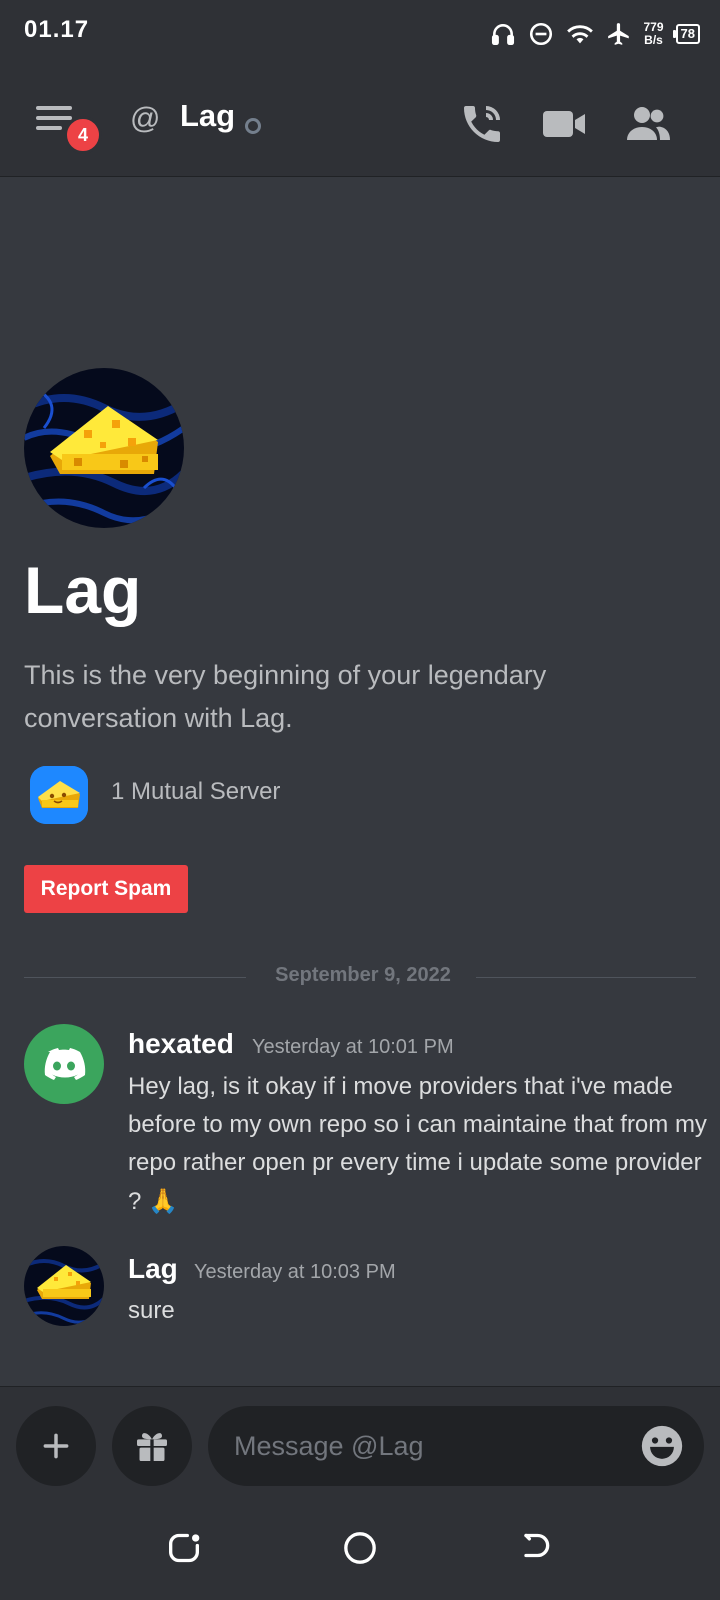 The image size is (720, 1600). I want to click on call-button, so click(482, 124).